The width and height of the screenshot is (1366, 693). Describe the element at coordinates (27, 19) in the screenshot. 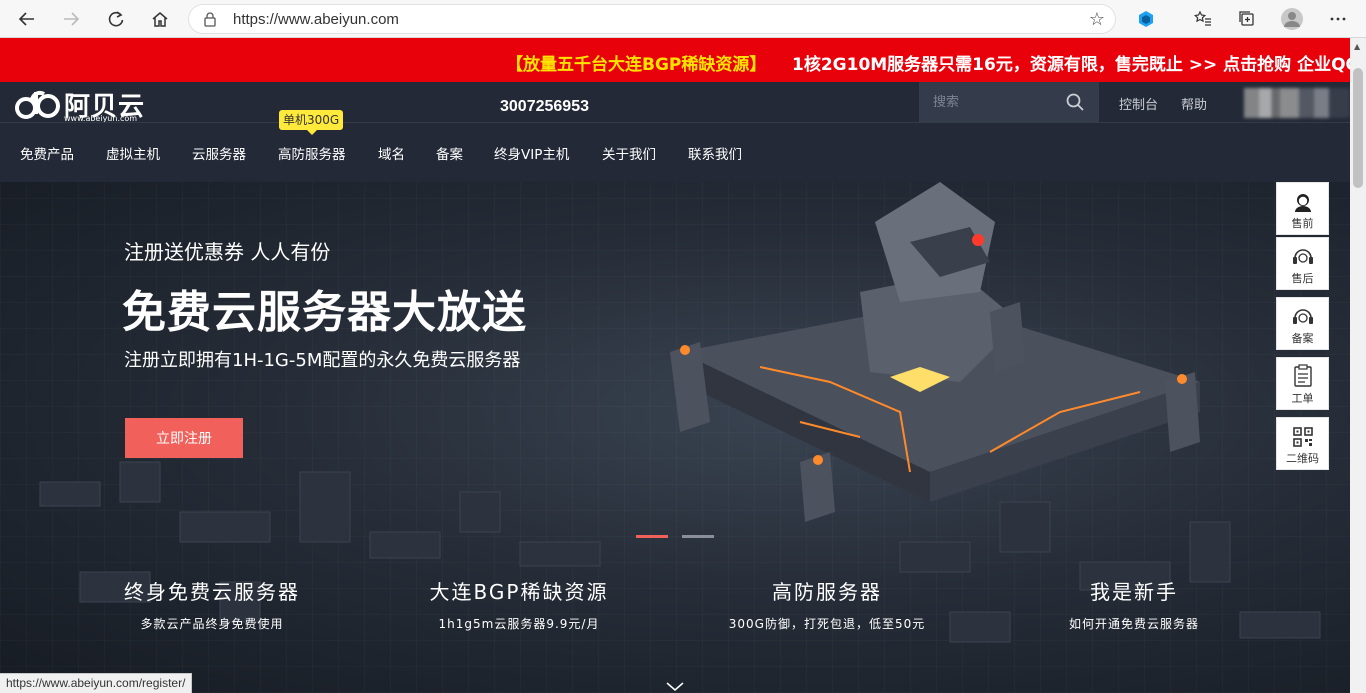

I see `back-icon` at that location.